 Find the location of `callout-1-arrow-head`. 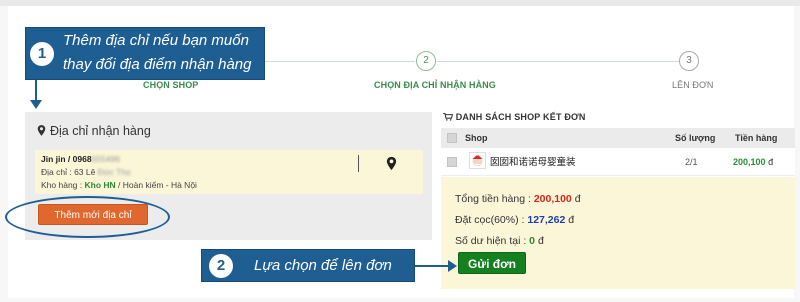

callout-1-arrow-head is located at coordinates (36, 104).